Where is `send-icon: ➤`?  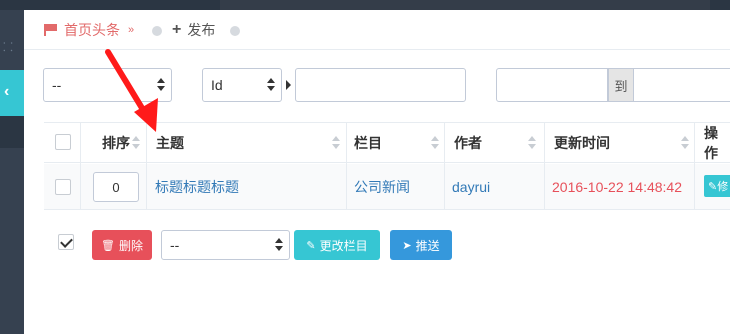 send-icon: ➤ is located at coordinates (407, 245).